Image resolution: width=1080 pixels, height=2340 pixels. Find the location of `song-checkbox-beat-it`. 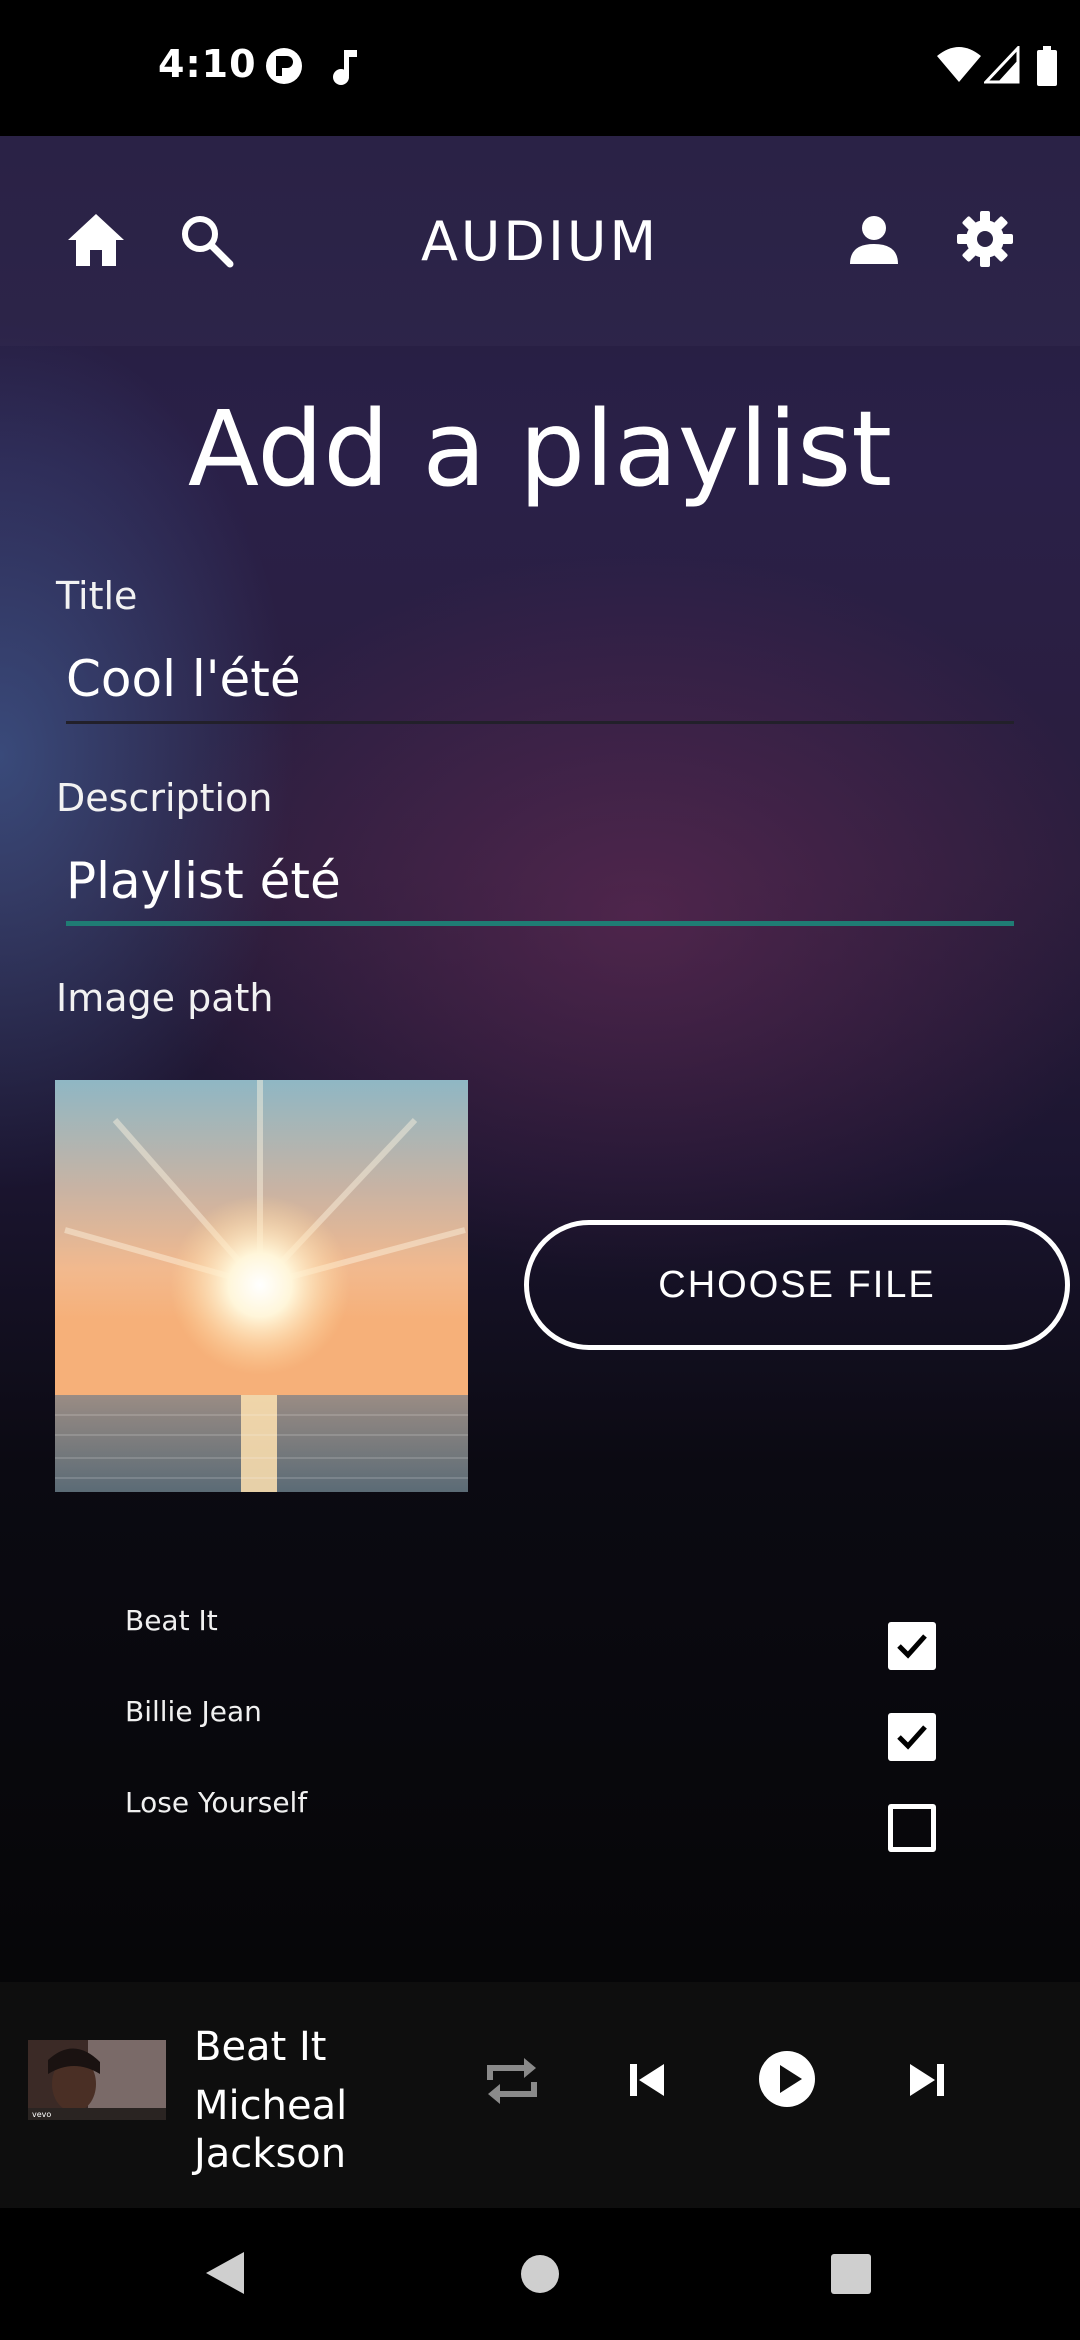

song-checkbox-beat-it is located at coordinates (912, 1646).